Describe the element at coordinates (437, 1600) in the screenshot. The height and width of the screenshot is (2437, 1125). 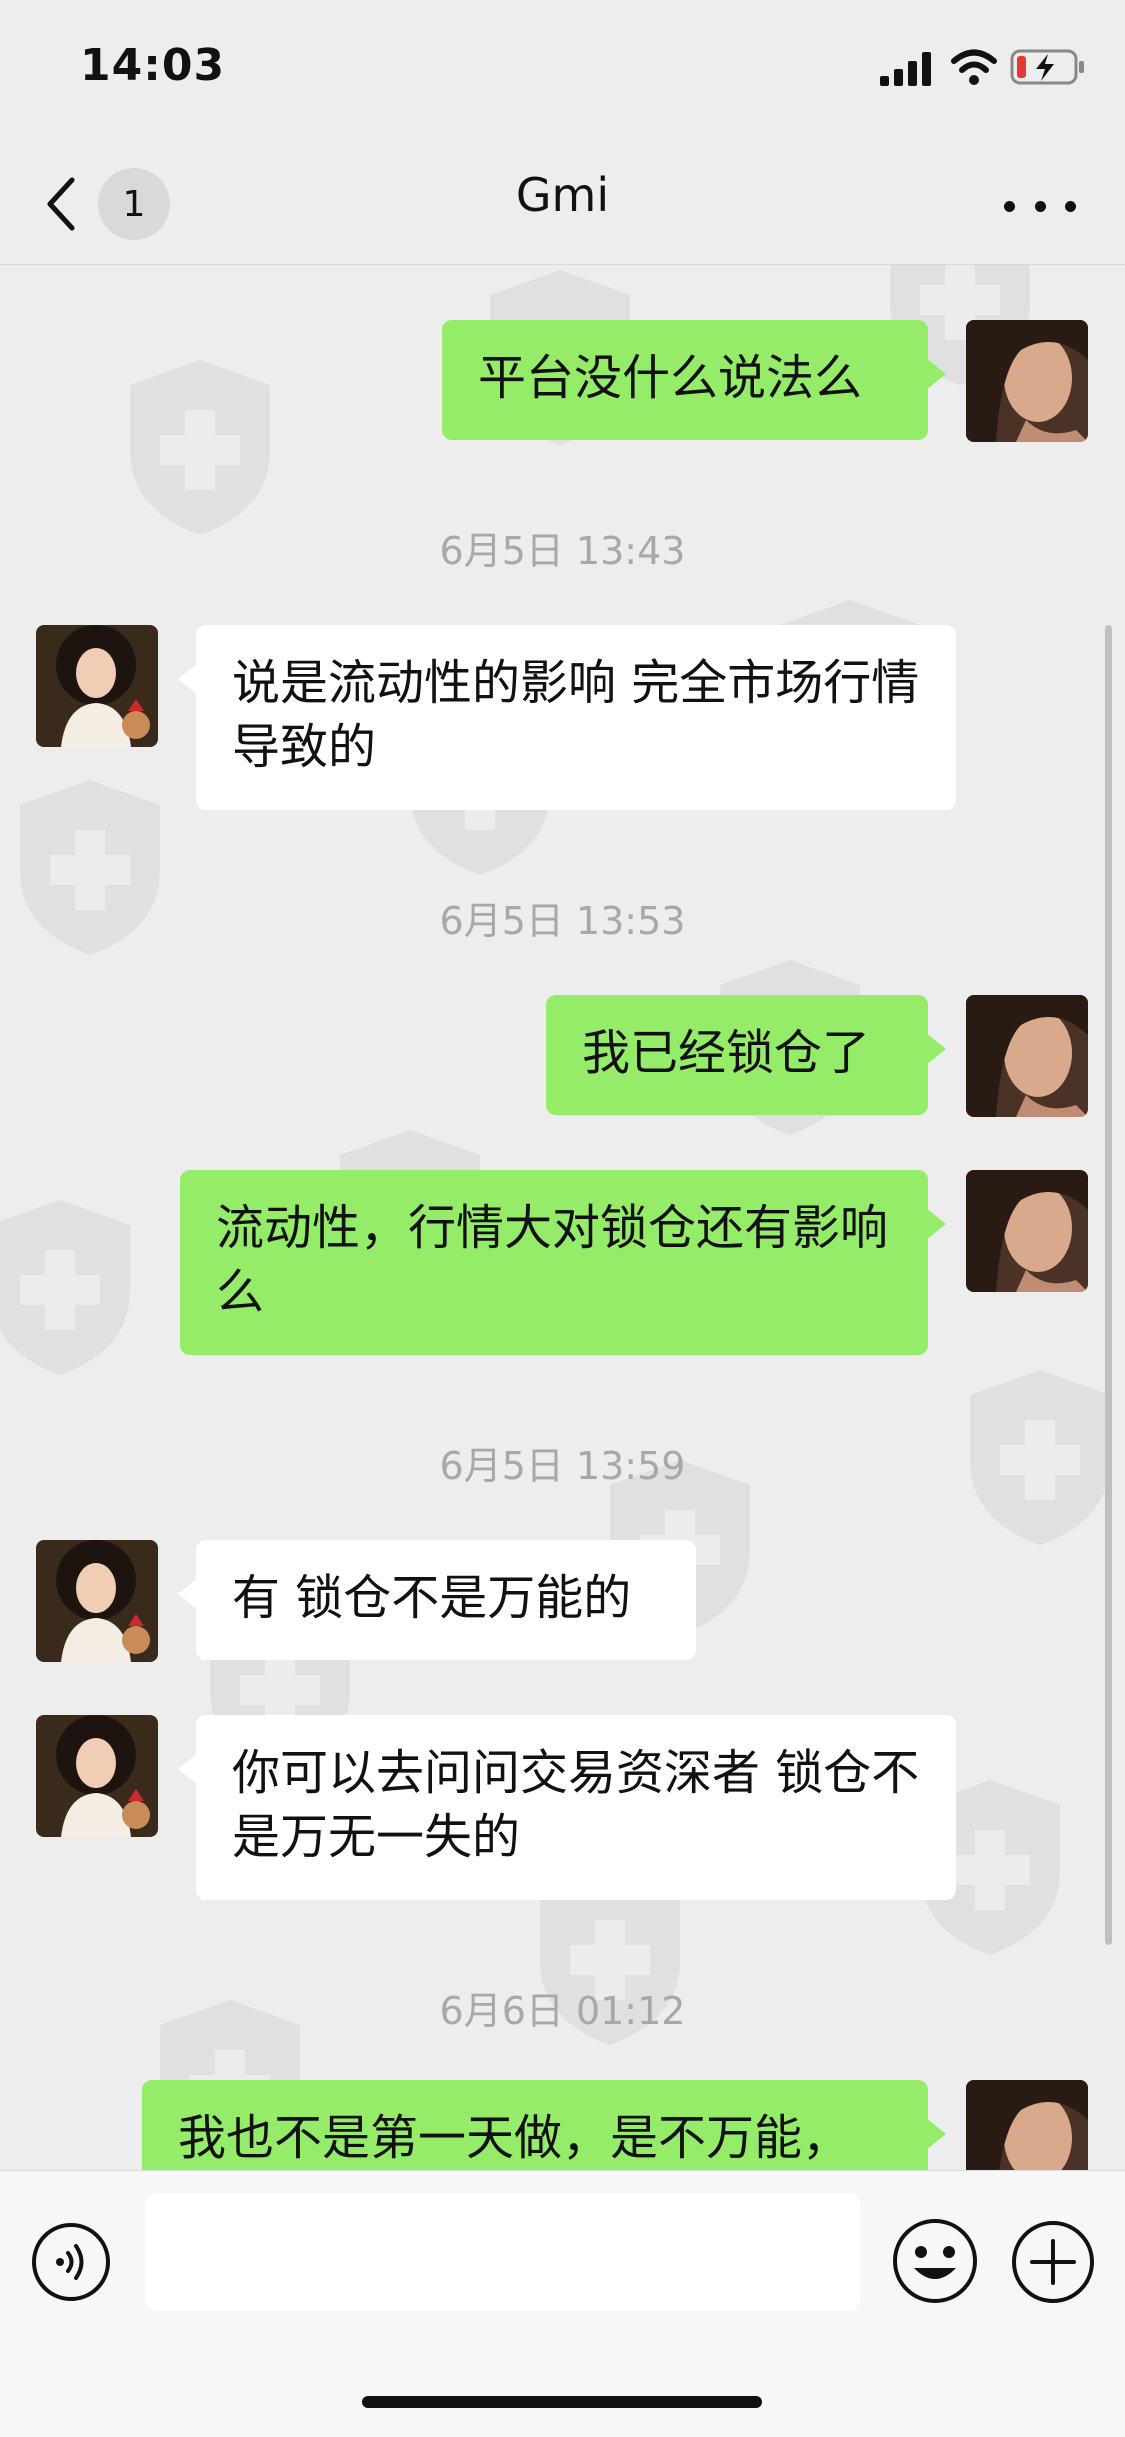
I see `message-bubble-received: 有 锁仓不是万能的` at that location.